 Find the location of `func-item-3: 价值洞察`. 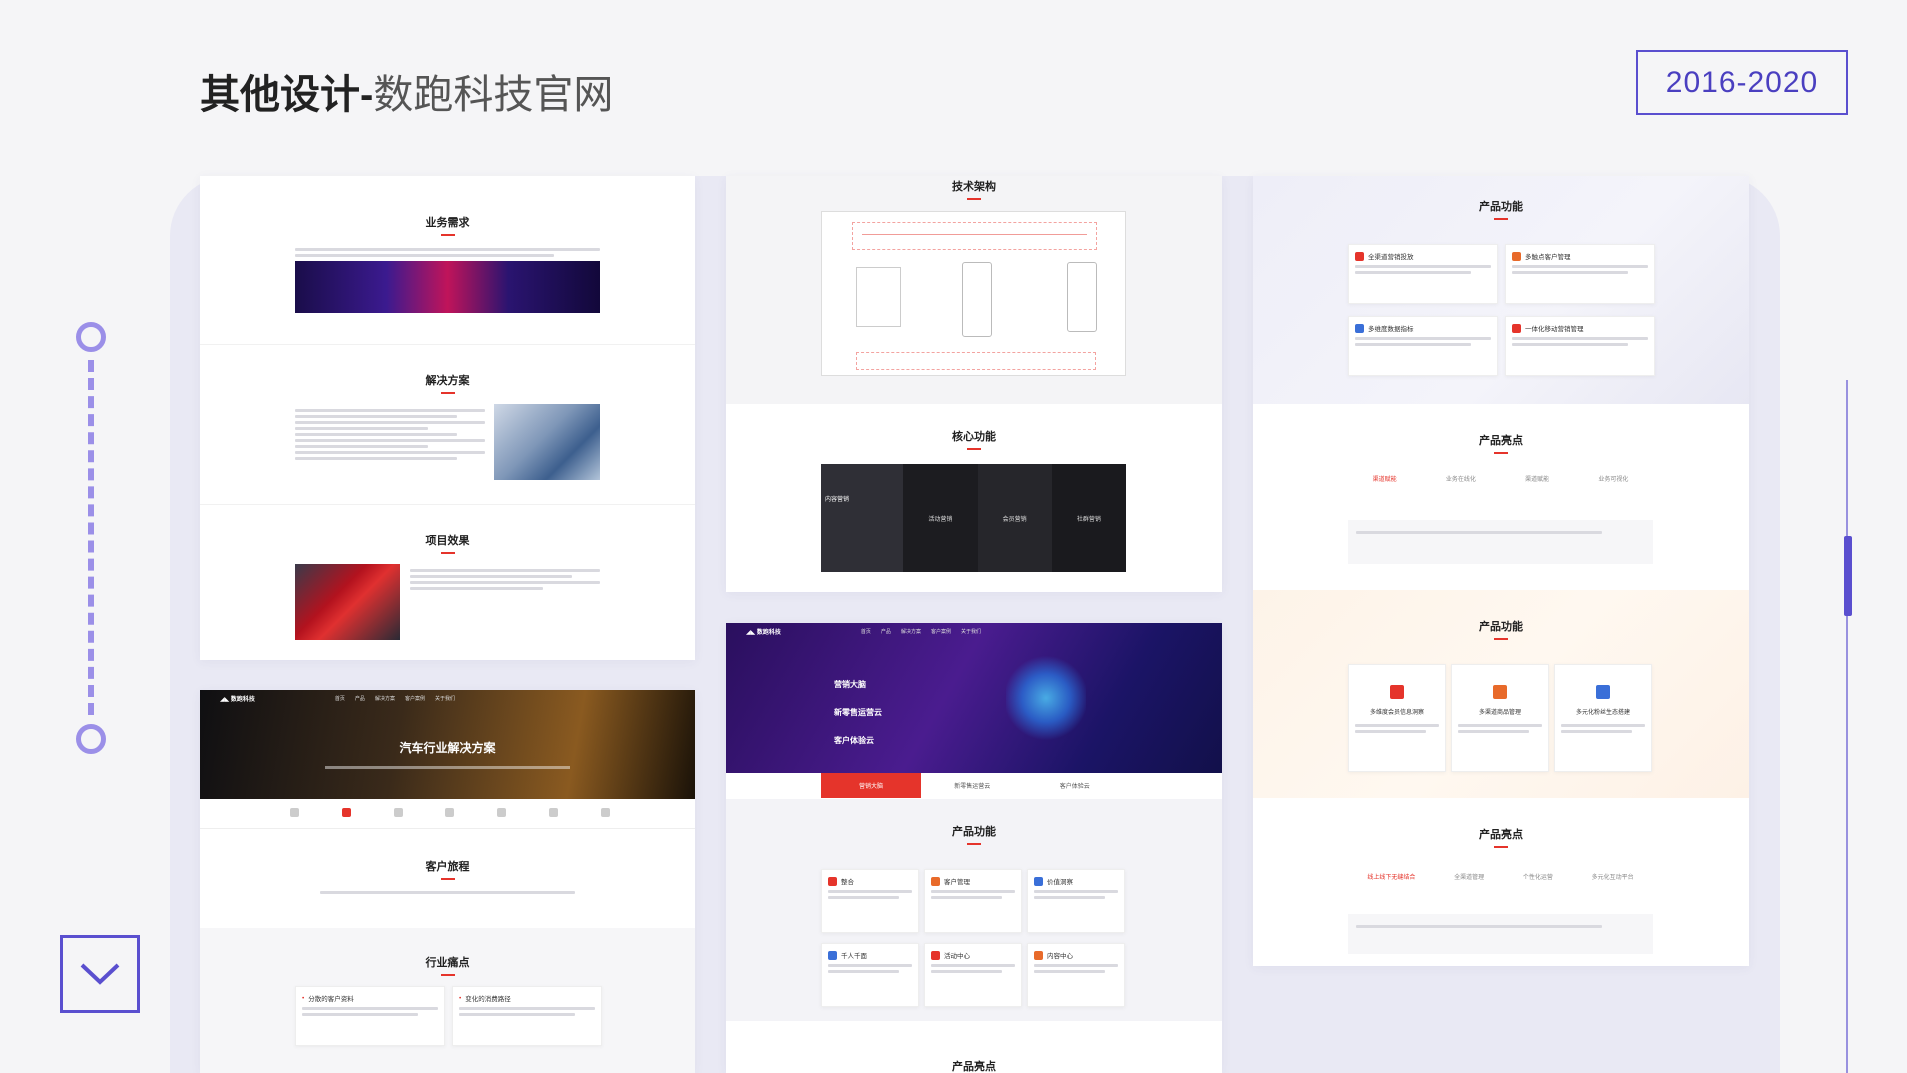

func-item-3: 价值洞察 is located at coordinates (1060, 882).